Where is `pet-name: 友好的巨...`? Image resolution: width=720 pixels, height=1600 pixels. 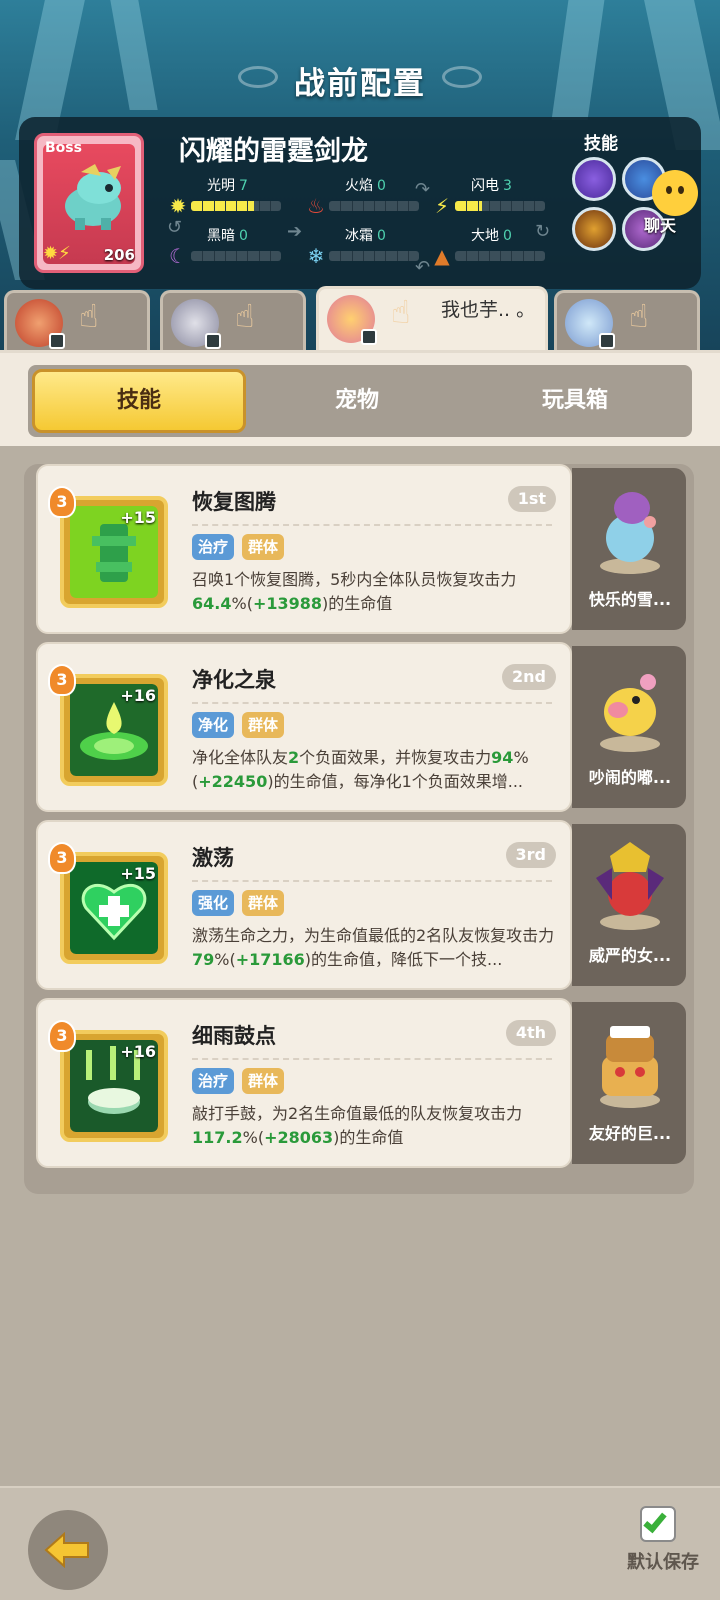 pet-name: 友好的巨... is located at coordinates (630, 1133).